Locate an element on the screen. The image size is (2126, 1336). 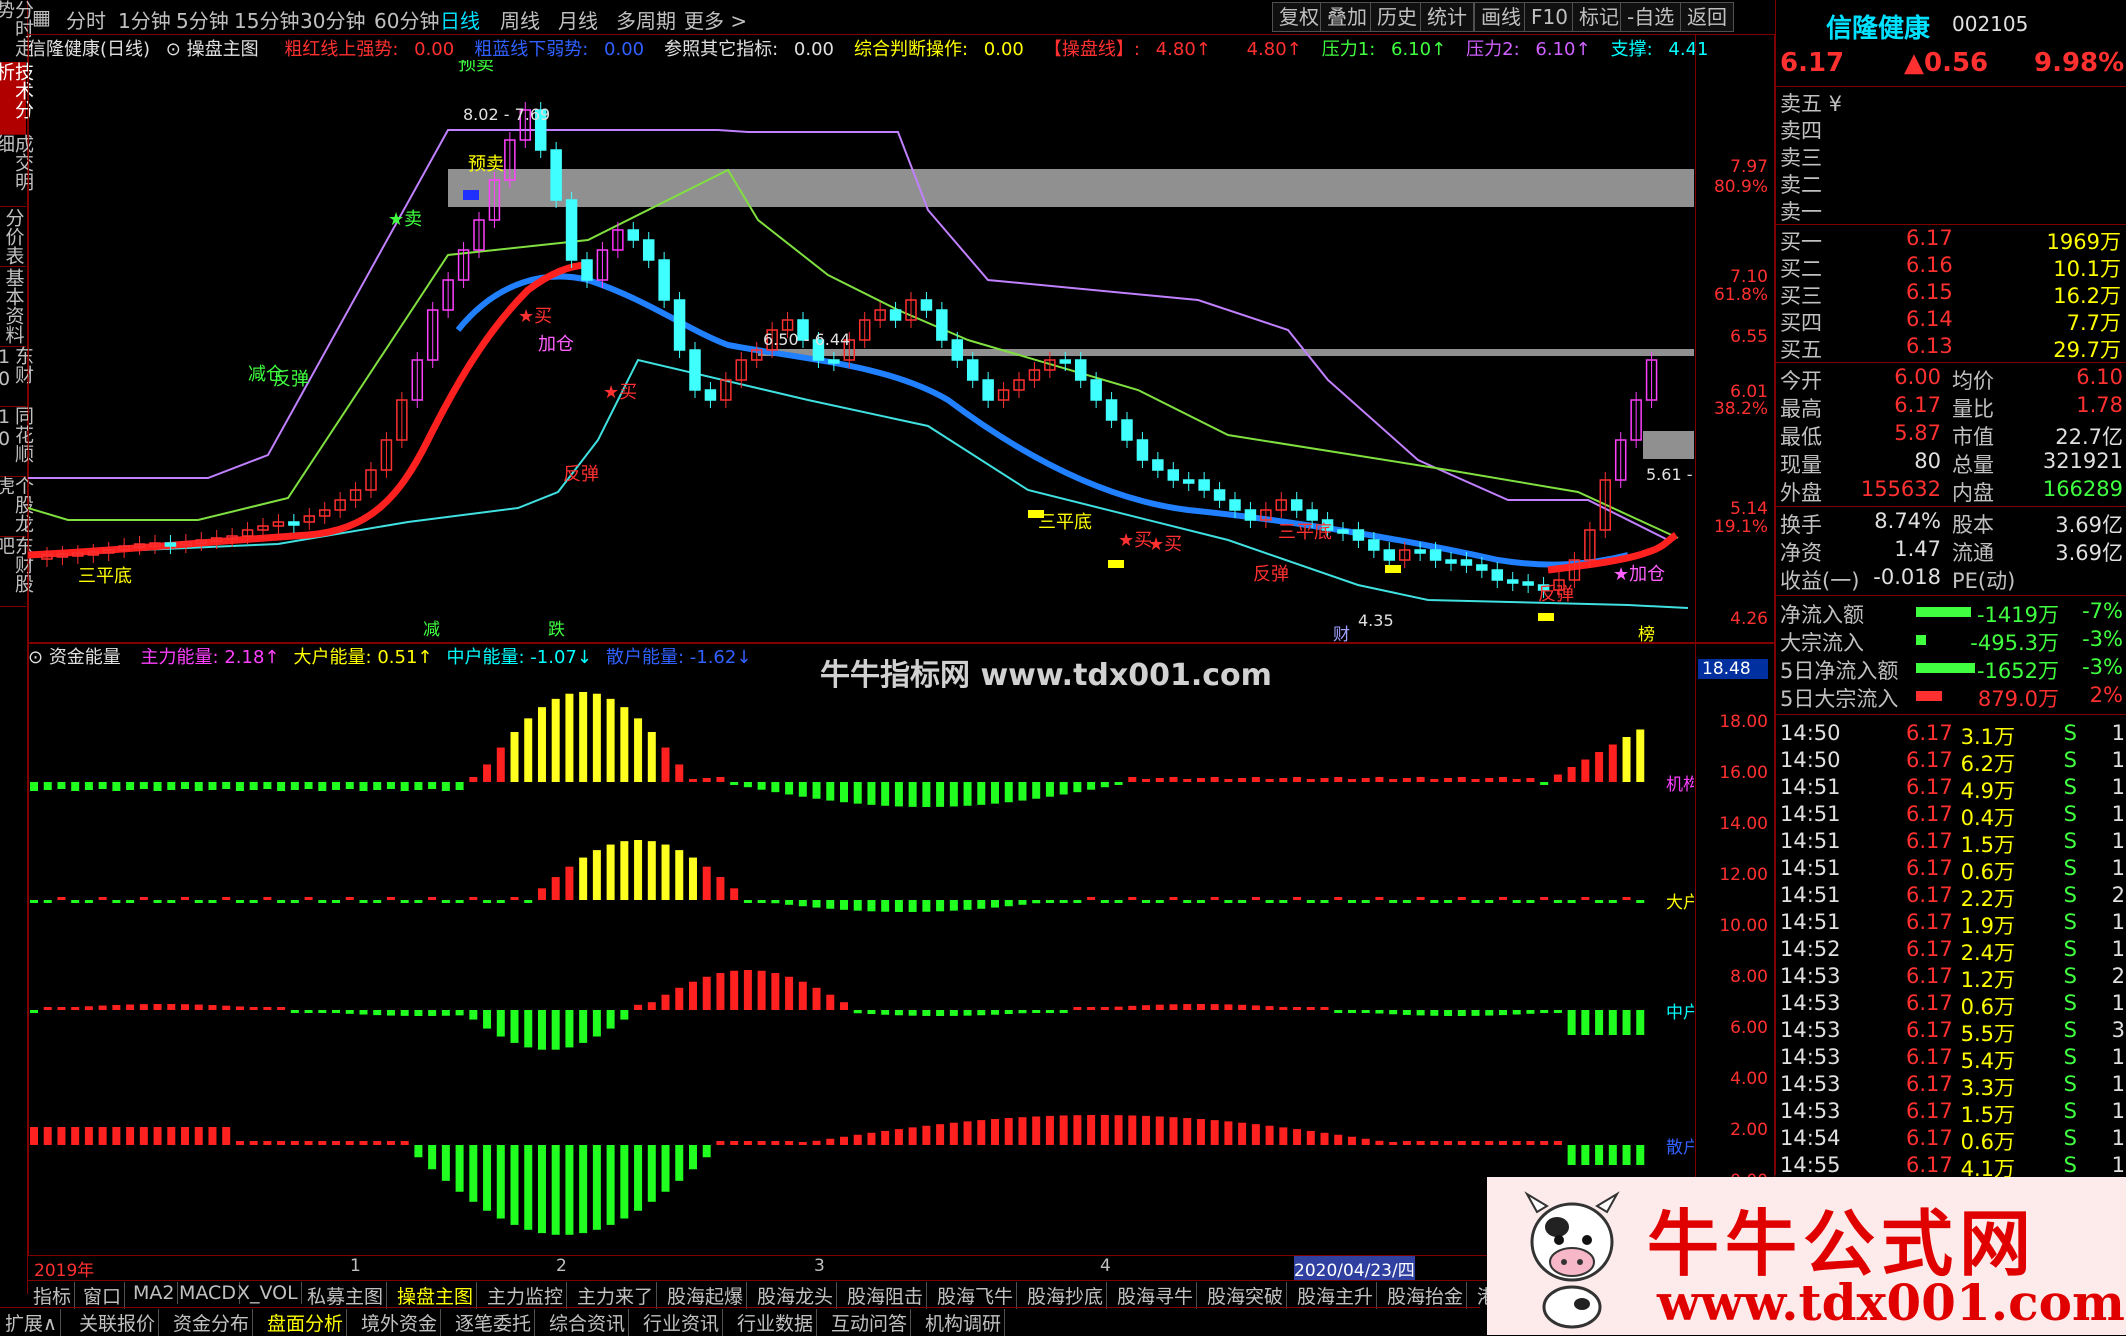
indicator-tab-11: 股海阻击 is located at coordinates (886, 1295).